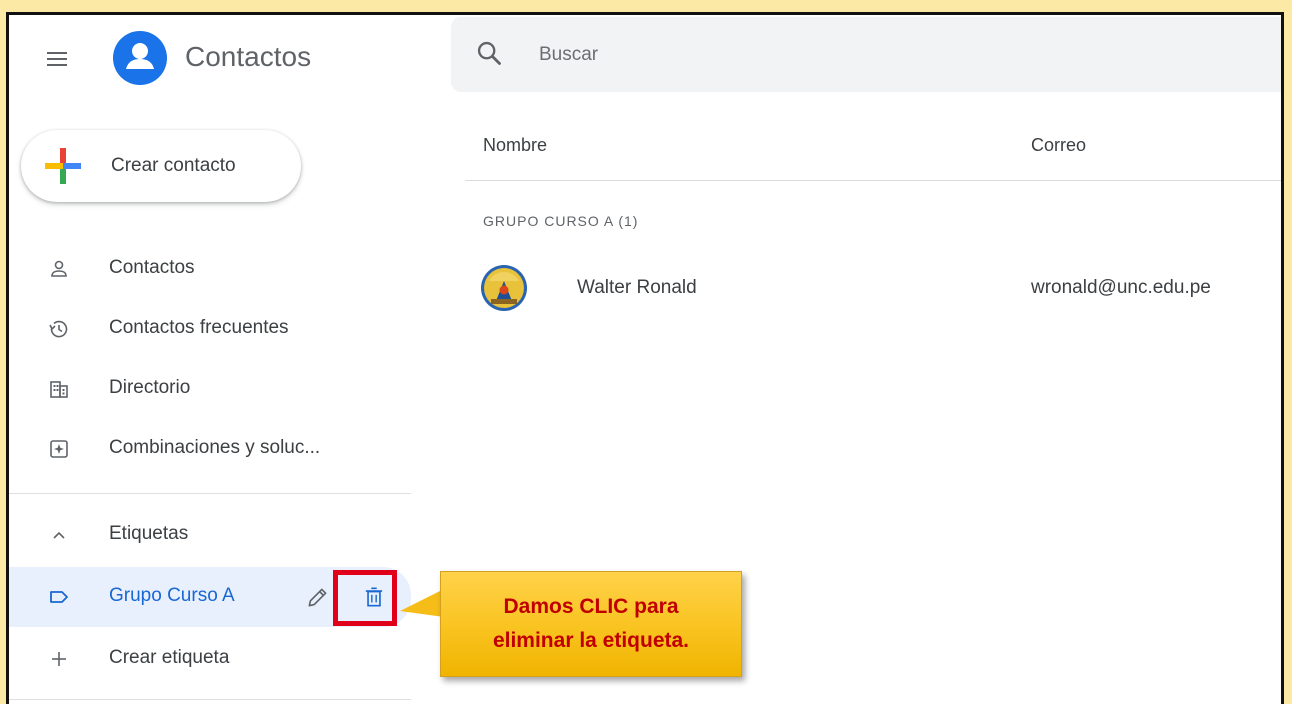 The image size is (1292, 704). Describe the element at coordinates (152, 267) in the screenshot. I see `sidebar-item-label: Contactos` at that location.